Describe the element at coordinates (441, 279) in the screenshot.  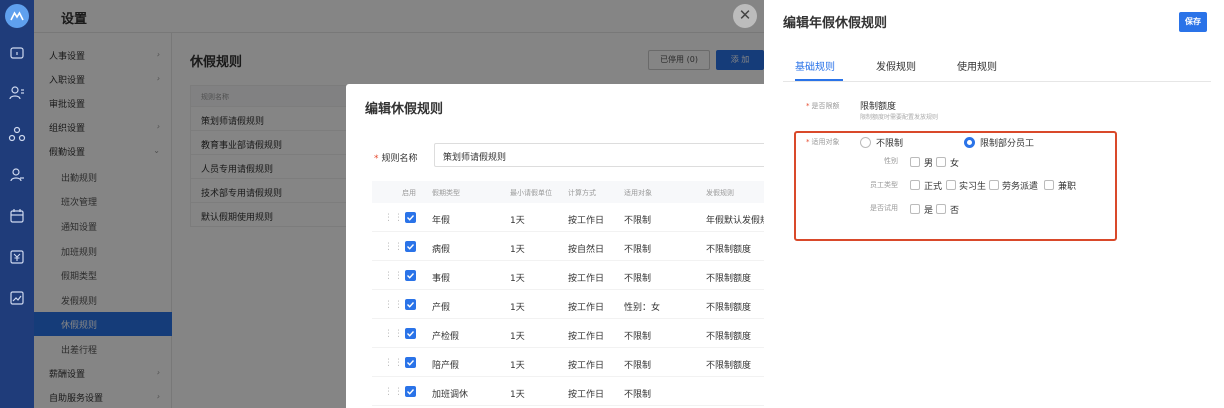
I see `cell-leave-type: 事假` at that location.